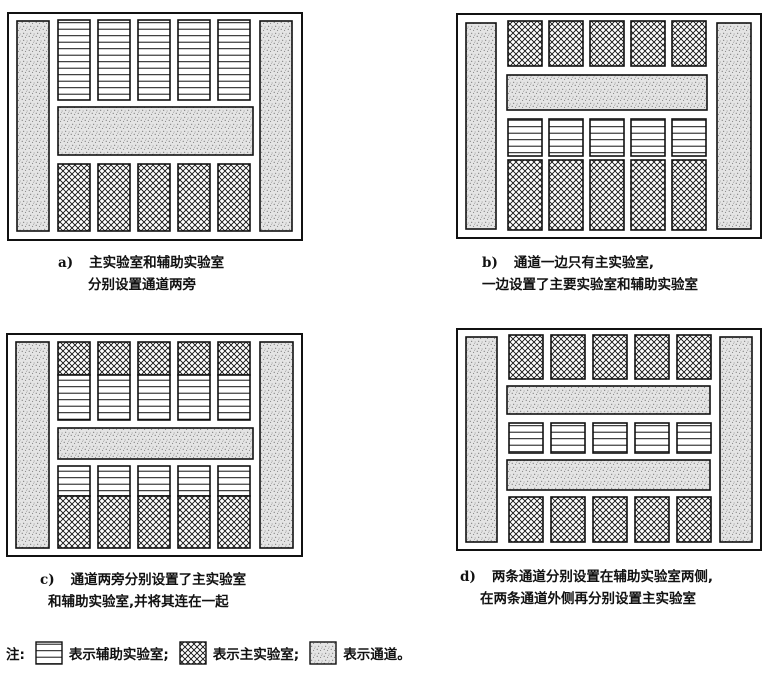  Describe the element at coordinates (583, 263) in the screenshot. I see `caption-b-line1: 通道一边只有主实验室,` at that location.